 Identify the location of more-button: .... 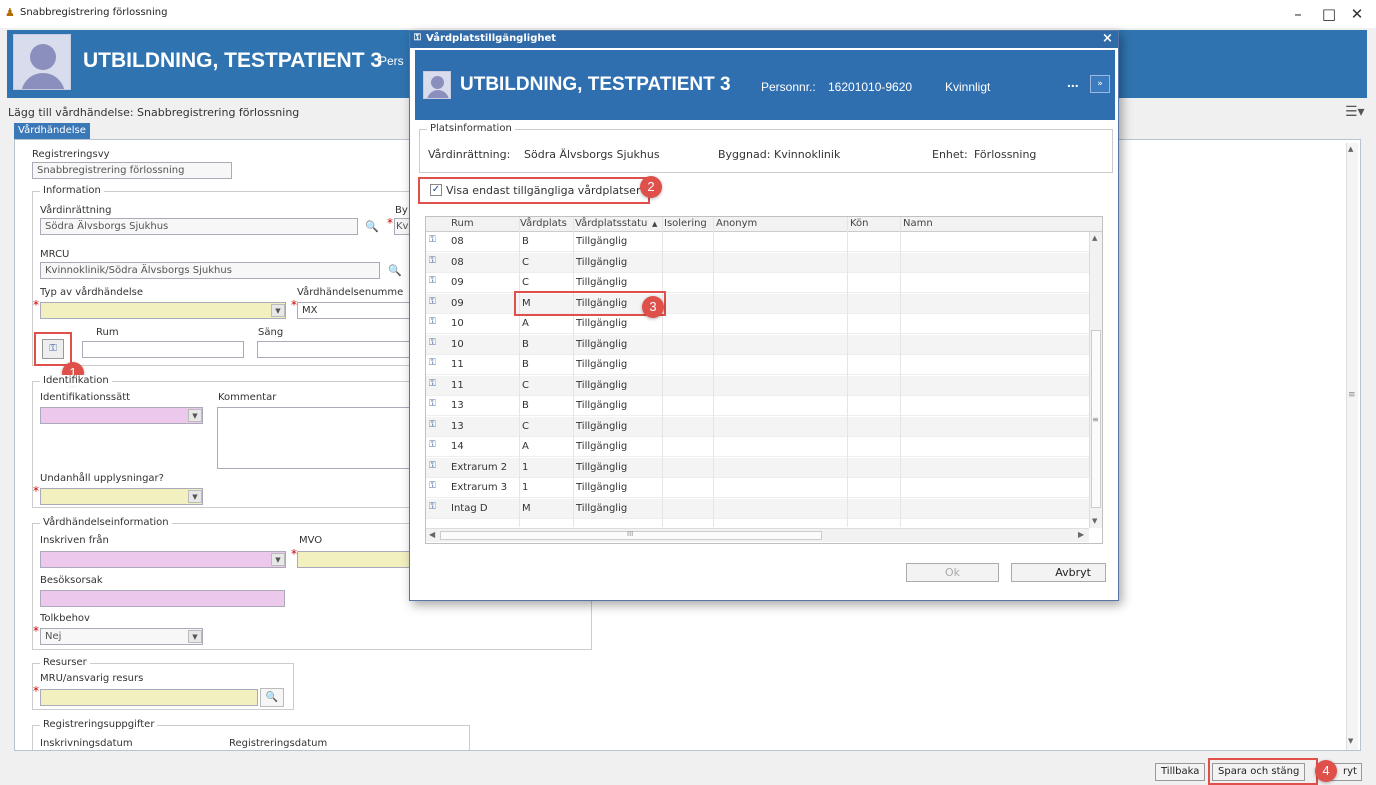
(1073, 82).